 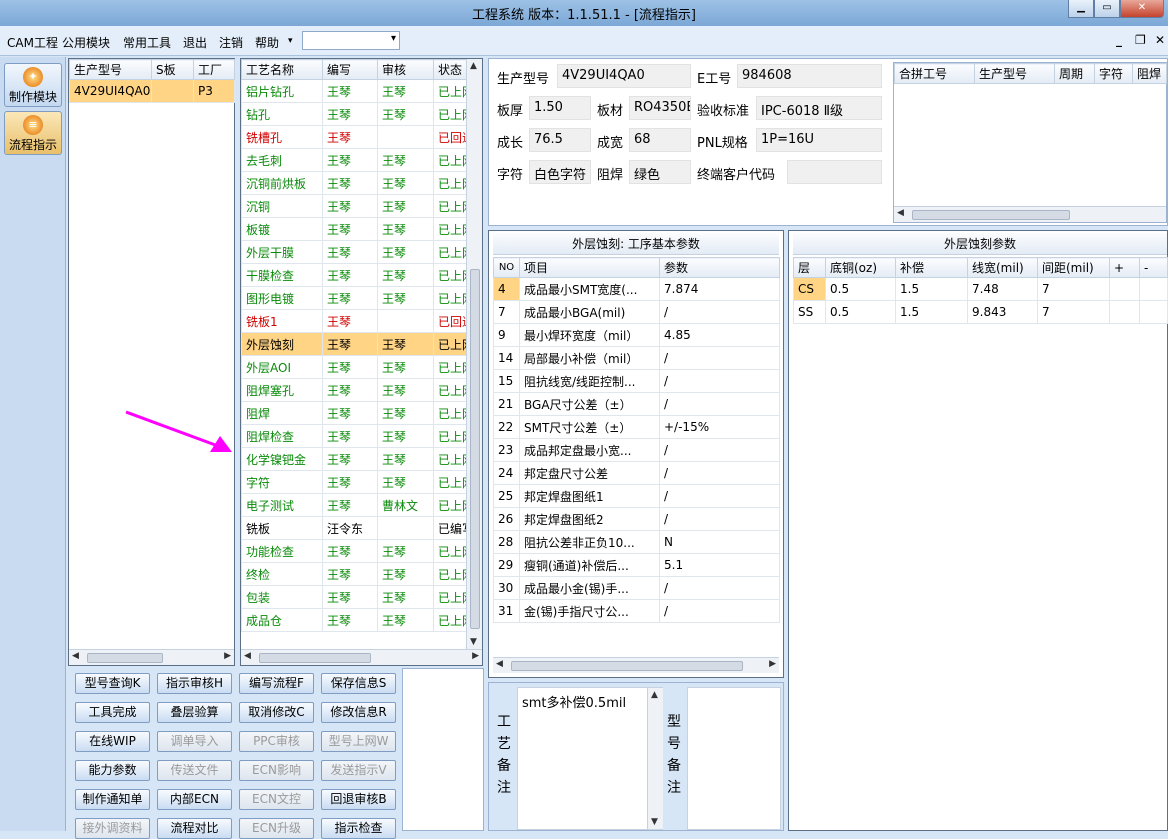 I want to click on process-row: 阻焊塞孔王琴王琴已上网, so click(x=354, y=390).